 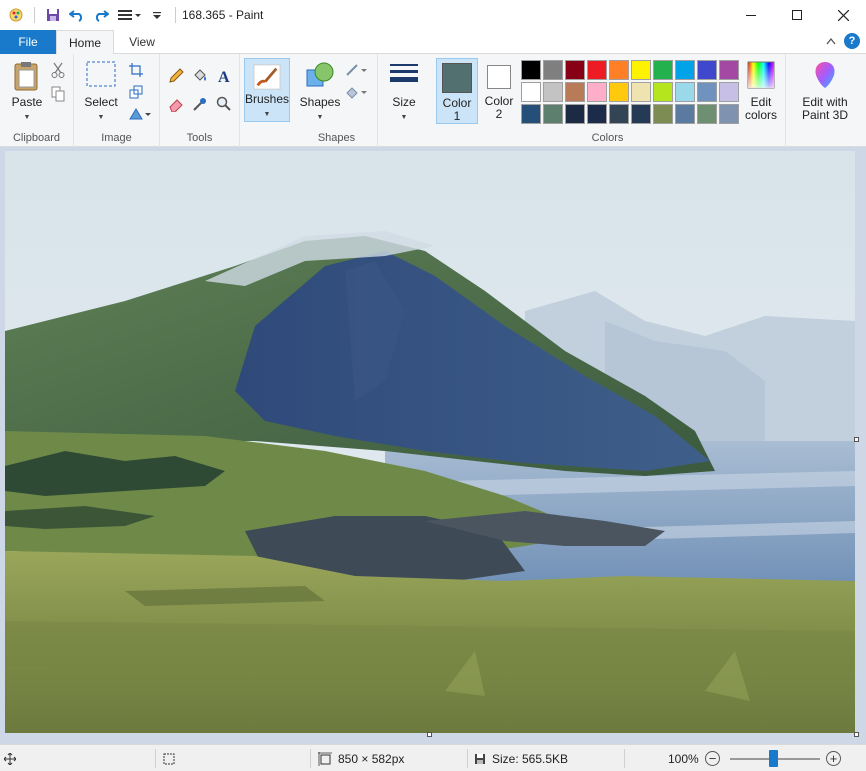 What do you see at coordinates (361, 758) in the screenshot?
I see `image-dimensions: 850 × 582px` at bounding box center [361, 758].